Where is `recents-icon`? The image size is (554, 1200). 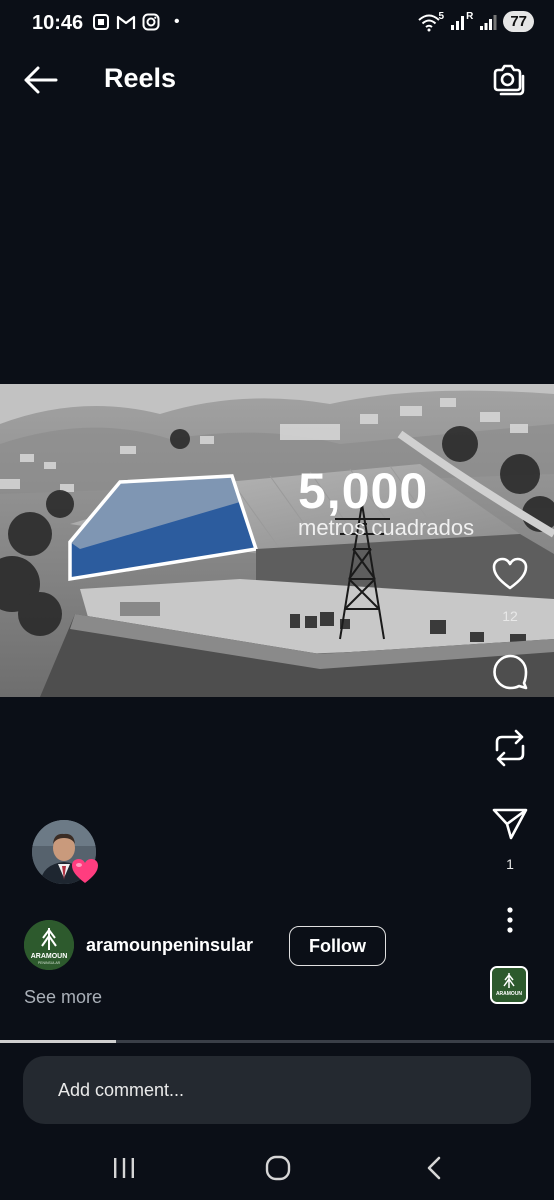
recents-icon is located at coordinates (124, 1168).